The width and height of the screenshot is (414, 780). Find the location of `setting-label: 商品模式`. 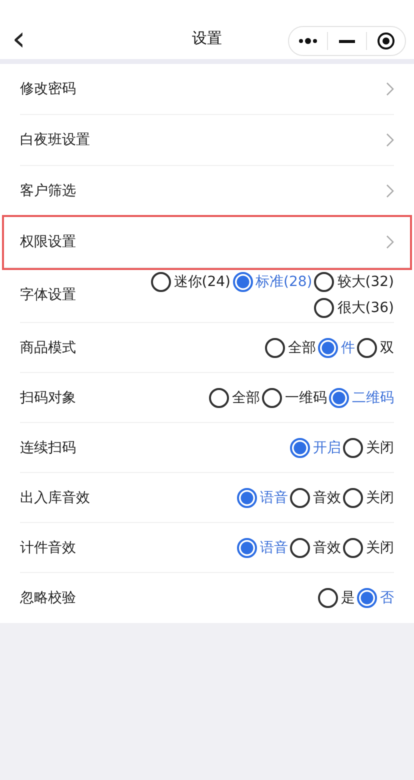

setting-label: 商品模式 is located at coordinates (48, 347).